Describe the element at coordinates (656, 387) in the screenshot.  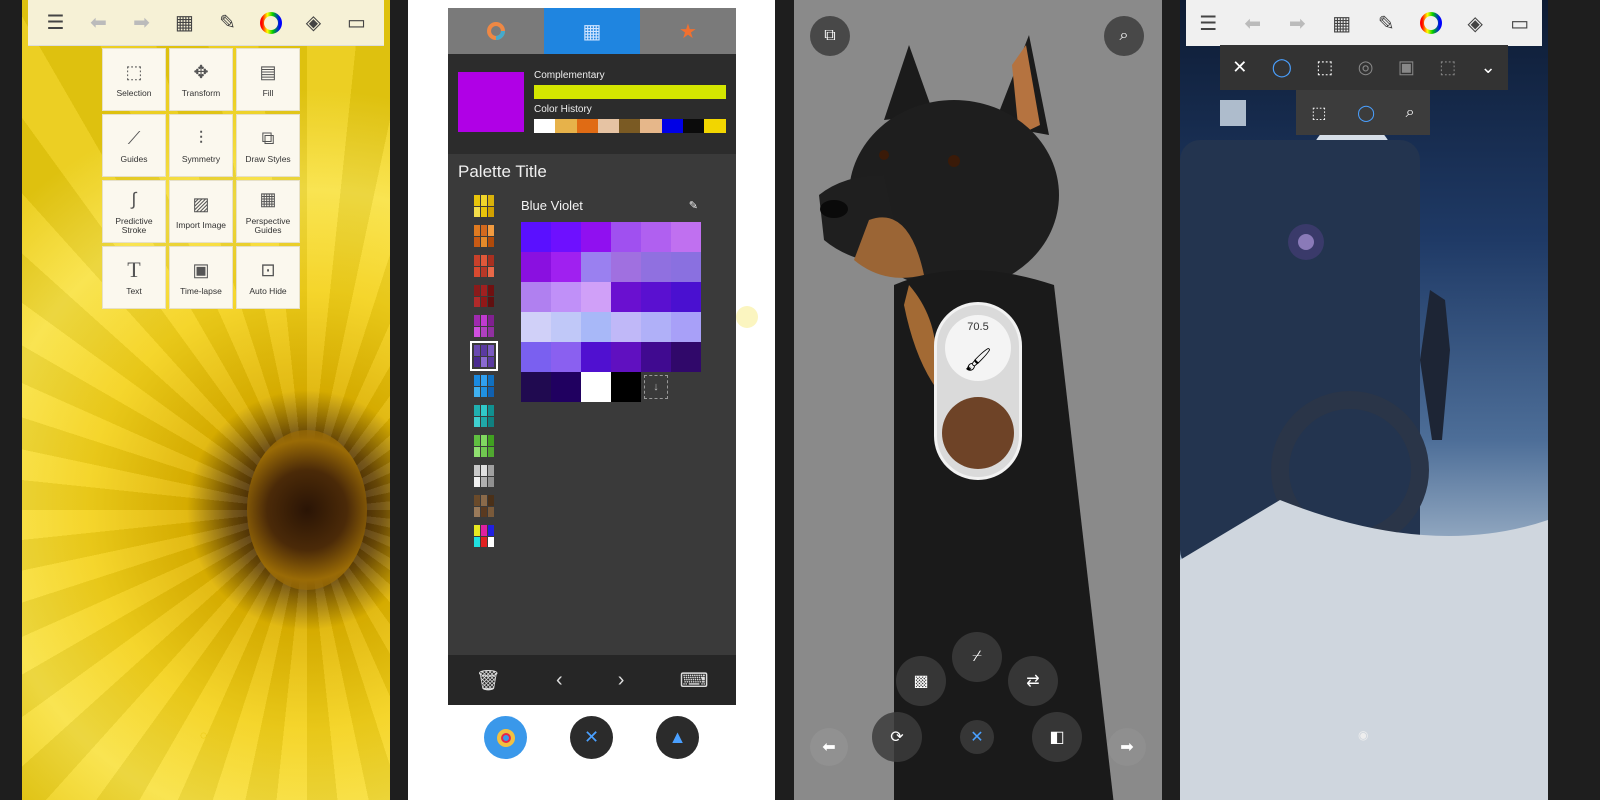
I see `add-swatch-icon: ↓` at that location.